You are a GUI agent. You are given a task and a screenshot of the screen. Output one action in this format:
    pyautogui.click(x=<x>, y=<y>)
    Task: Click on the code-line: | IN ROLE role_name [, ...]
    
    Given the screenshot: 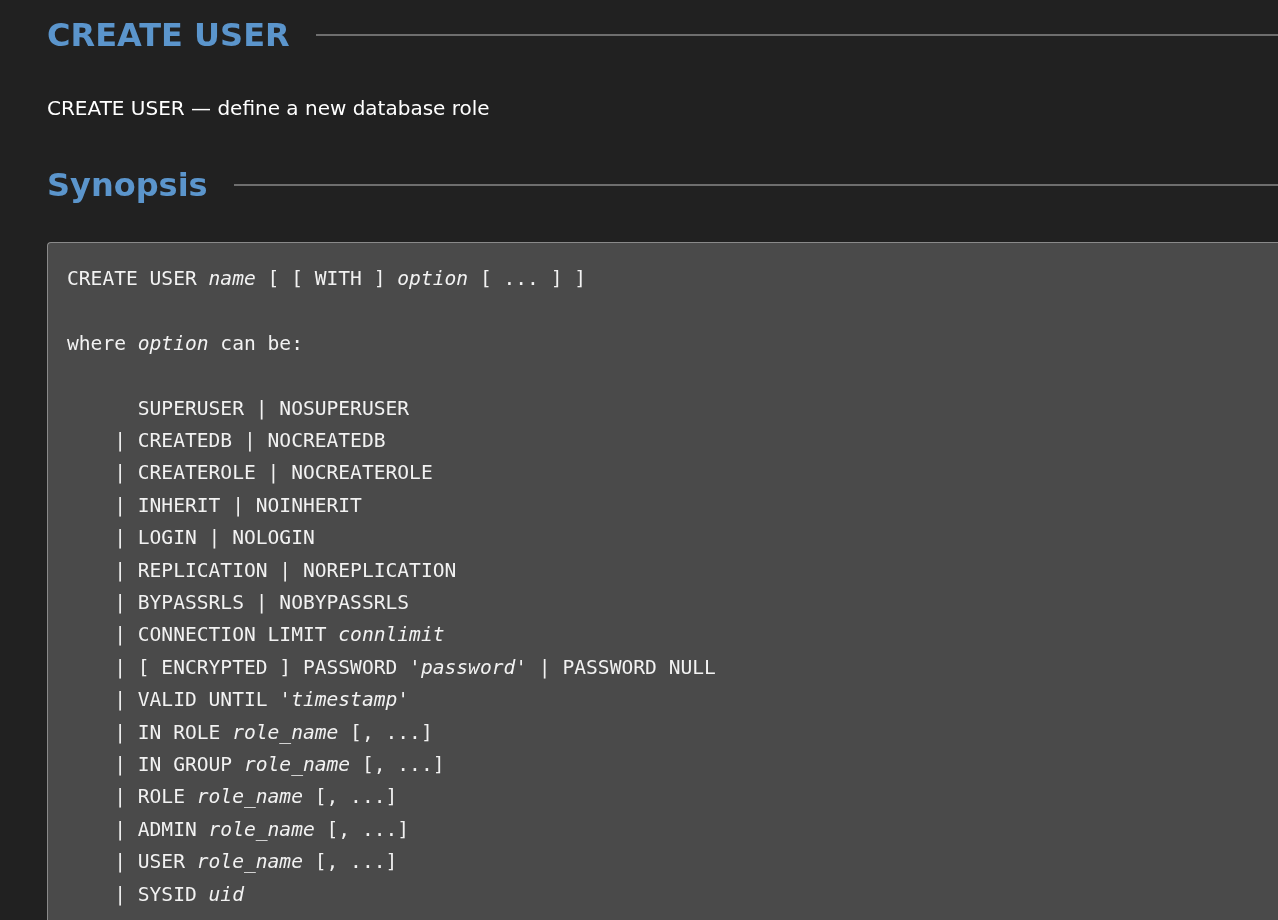 What is the action you would take?
    pyautogui.click(x=273, y=732)
    